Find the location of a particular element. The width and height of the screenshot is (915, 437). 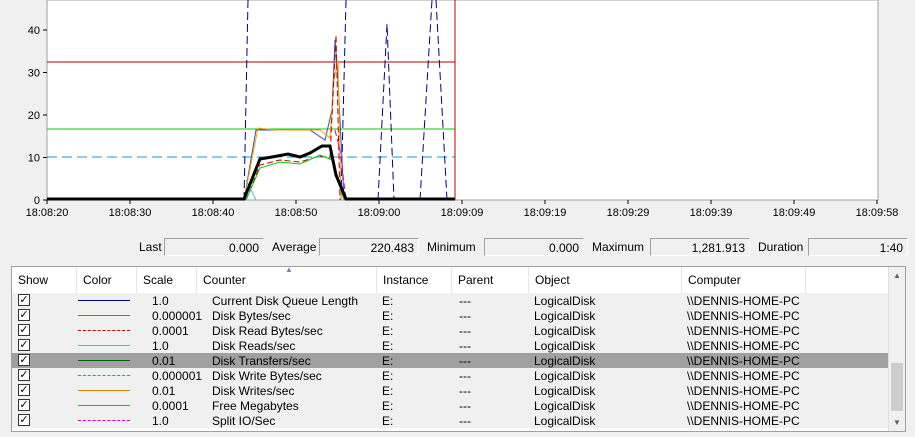

minimum-value: 0.000 is located at coordinates (534, 247).